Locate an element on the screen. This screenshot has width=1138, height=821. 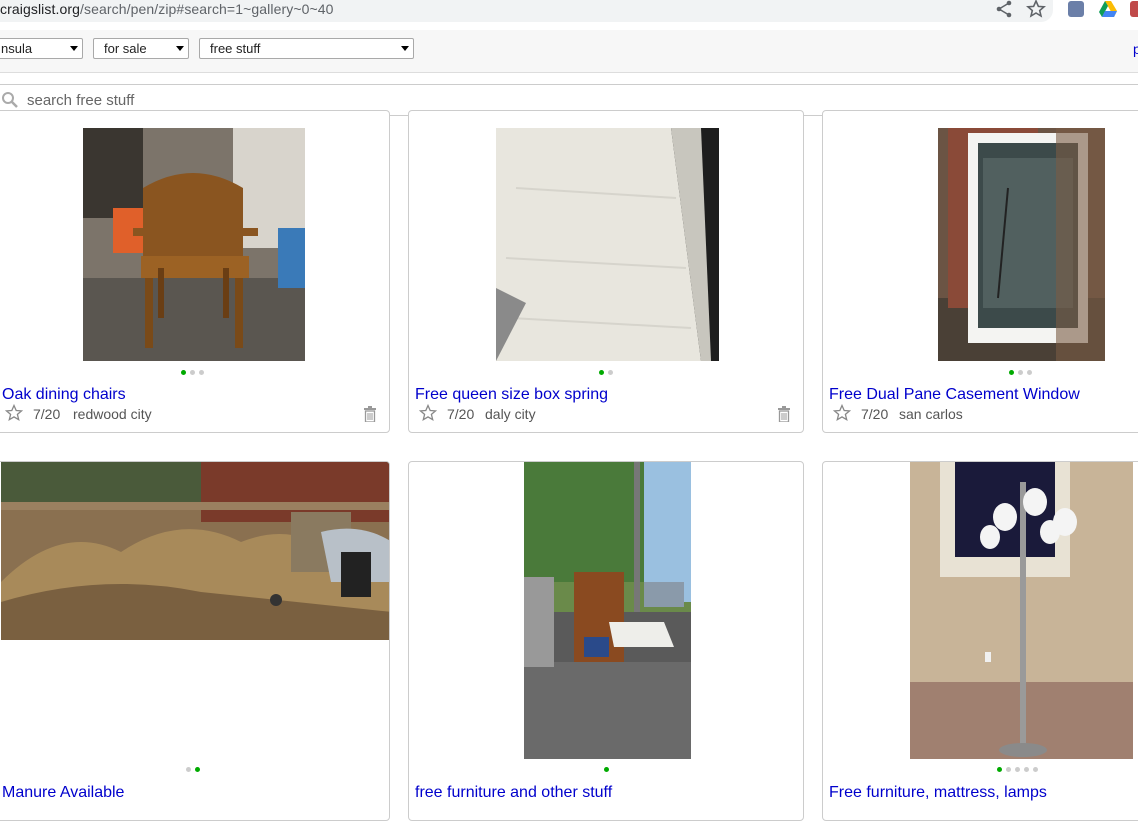
area-select-value: nsula is located at coordinates (17, 48).